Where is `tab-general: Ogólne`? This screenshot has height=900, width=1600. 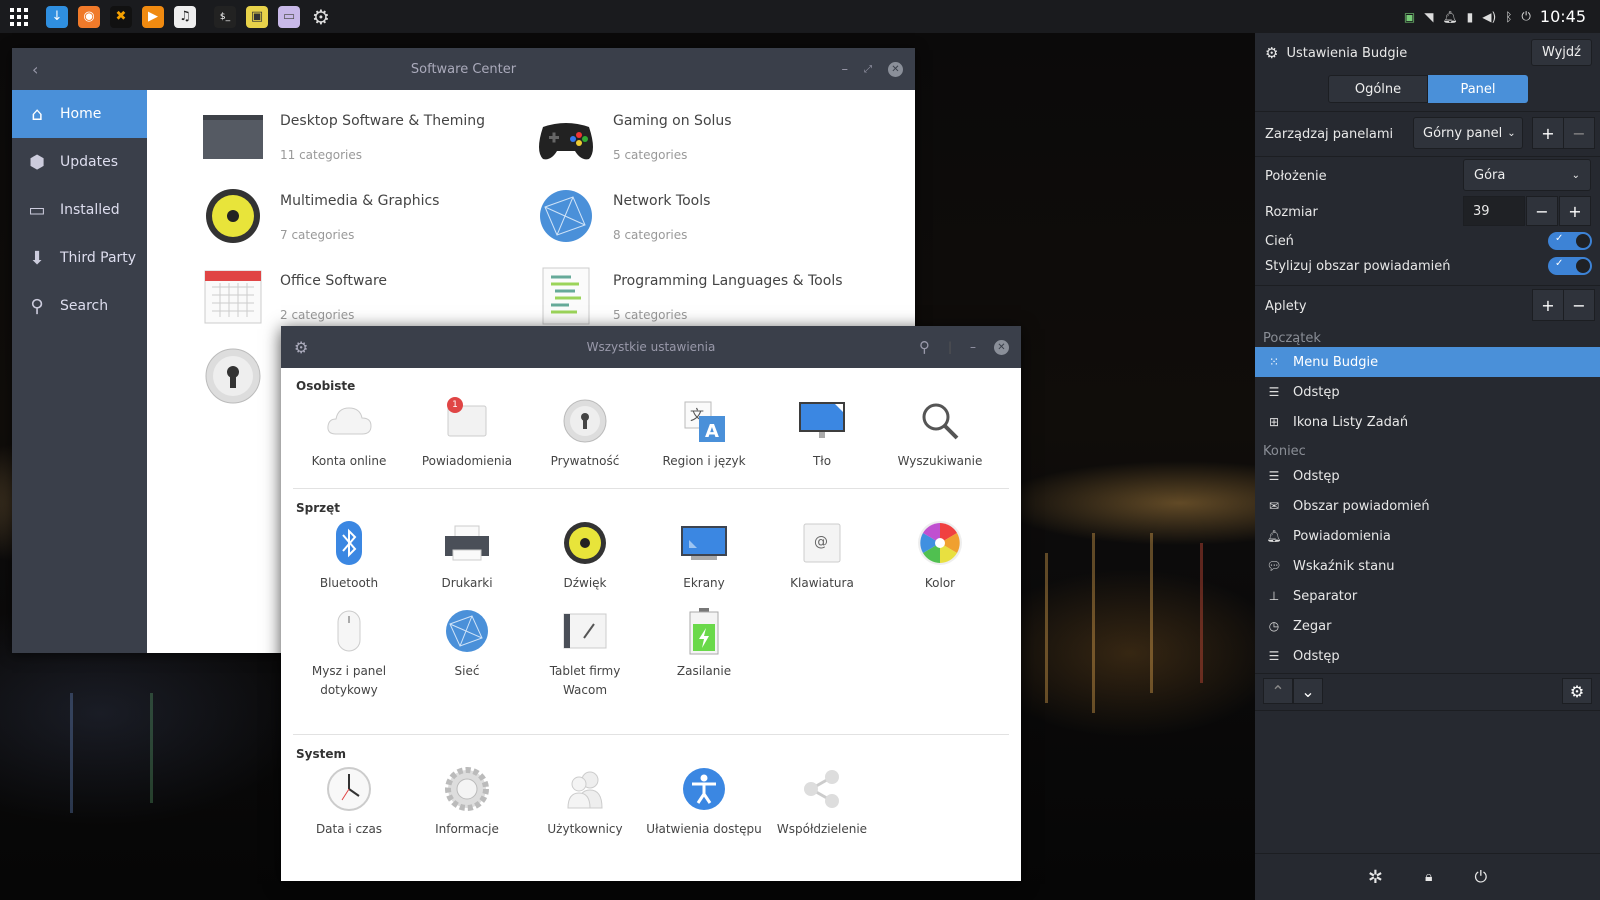 tab-general: Ogólne is located at coordinates (1378, 89).